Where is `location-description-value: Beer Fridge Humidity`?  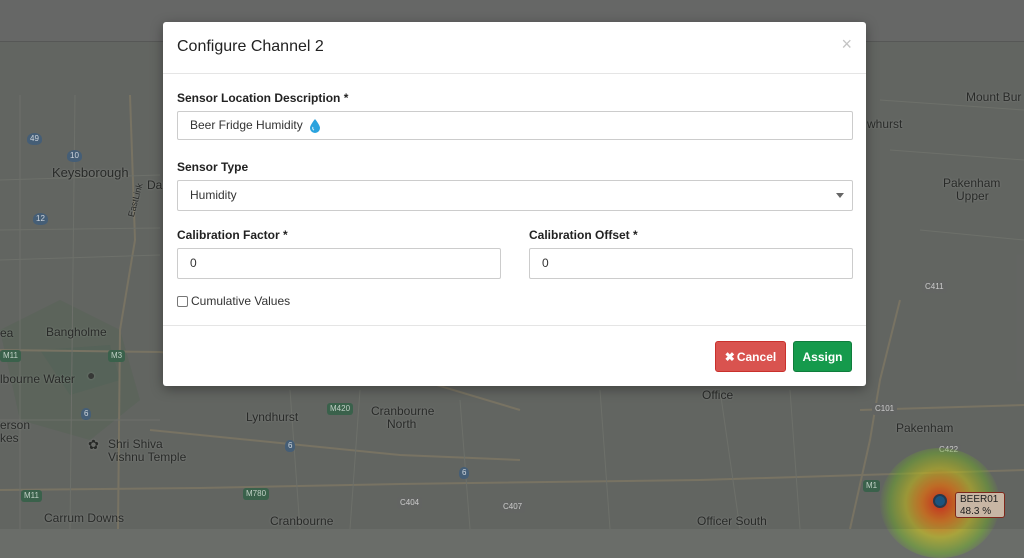
location-description-value: Beer Fridge Humidity is located at coordinates (246, 125).